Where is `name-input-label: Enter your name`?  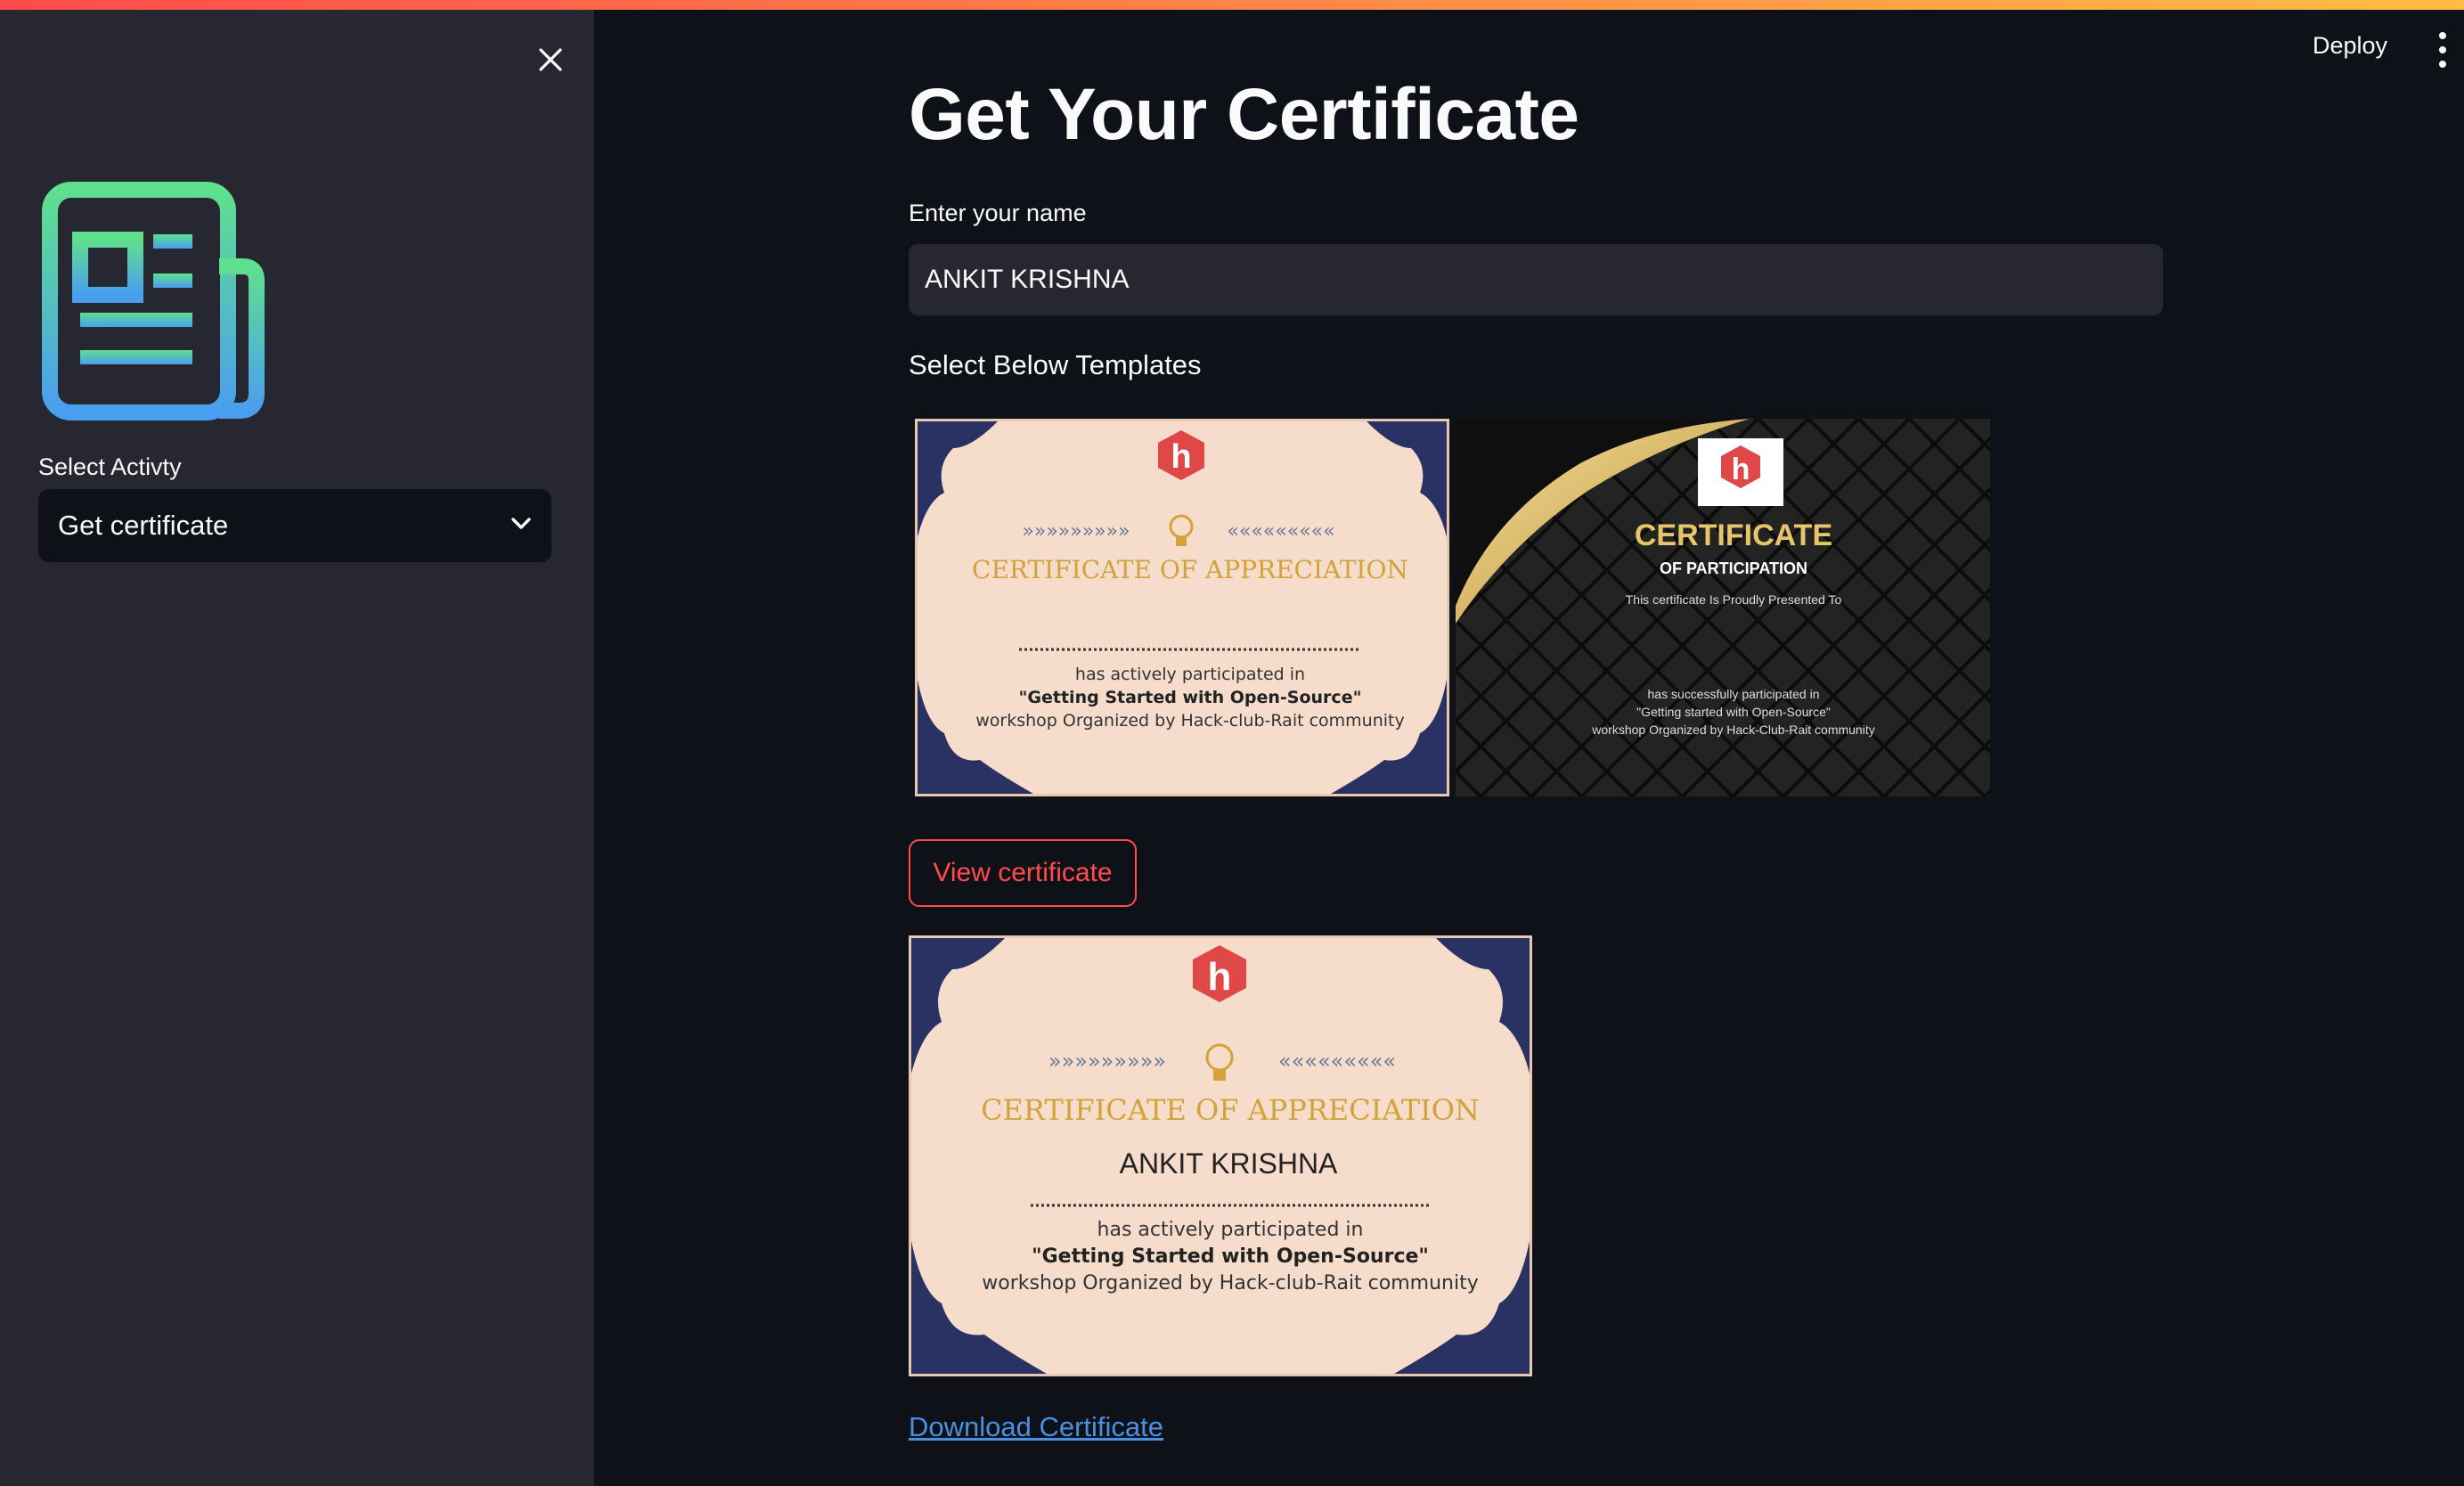 name-input-label: Enter your name is located at coordinates (998, 213).